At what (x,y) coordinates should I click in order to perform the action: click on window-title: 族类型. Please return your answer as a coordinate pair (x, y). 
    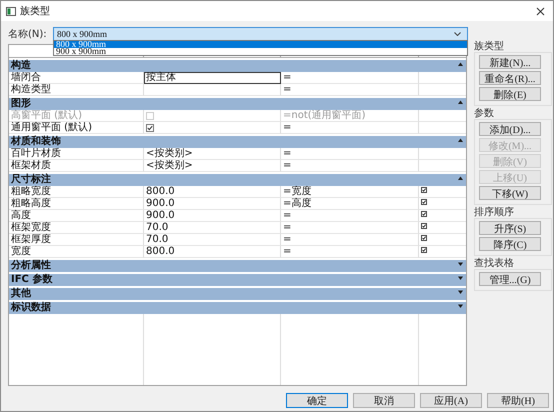
    Looking at the image, I should click on (35, 11).